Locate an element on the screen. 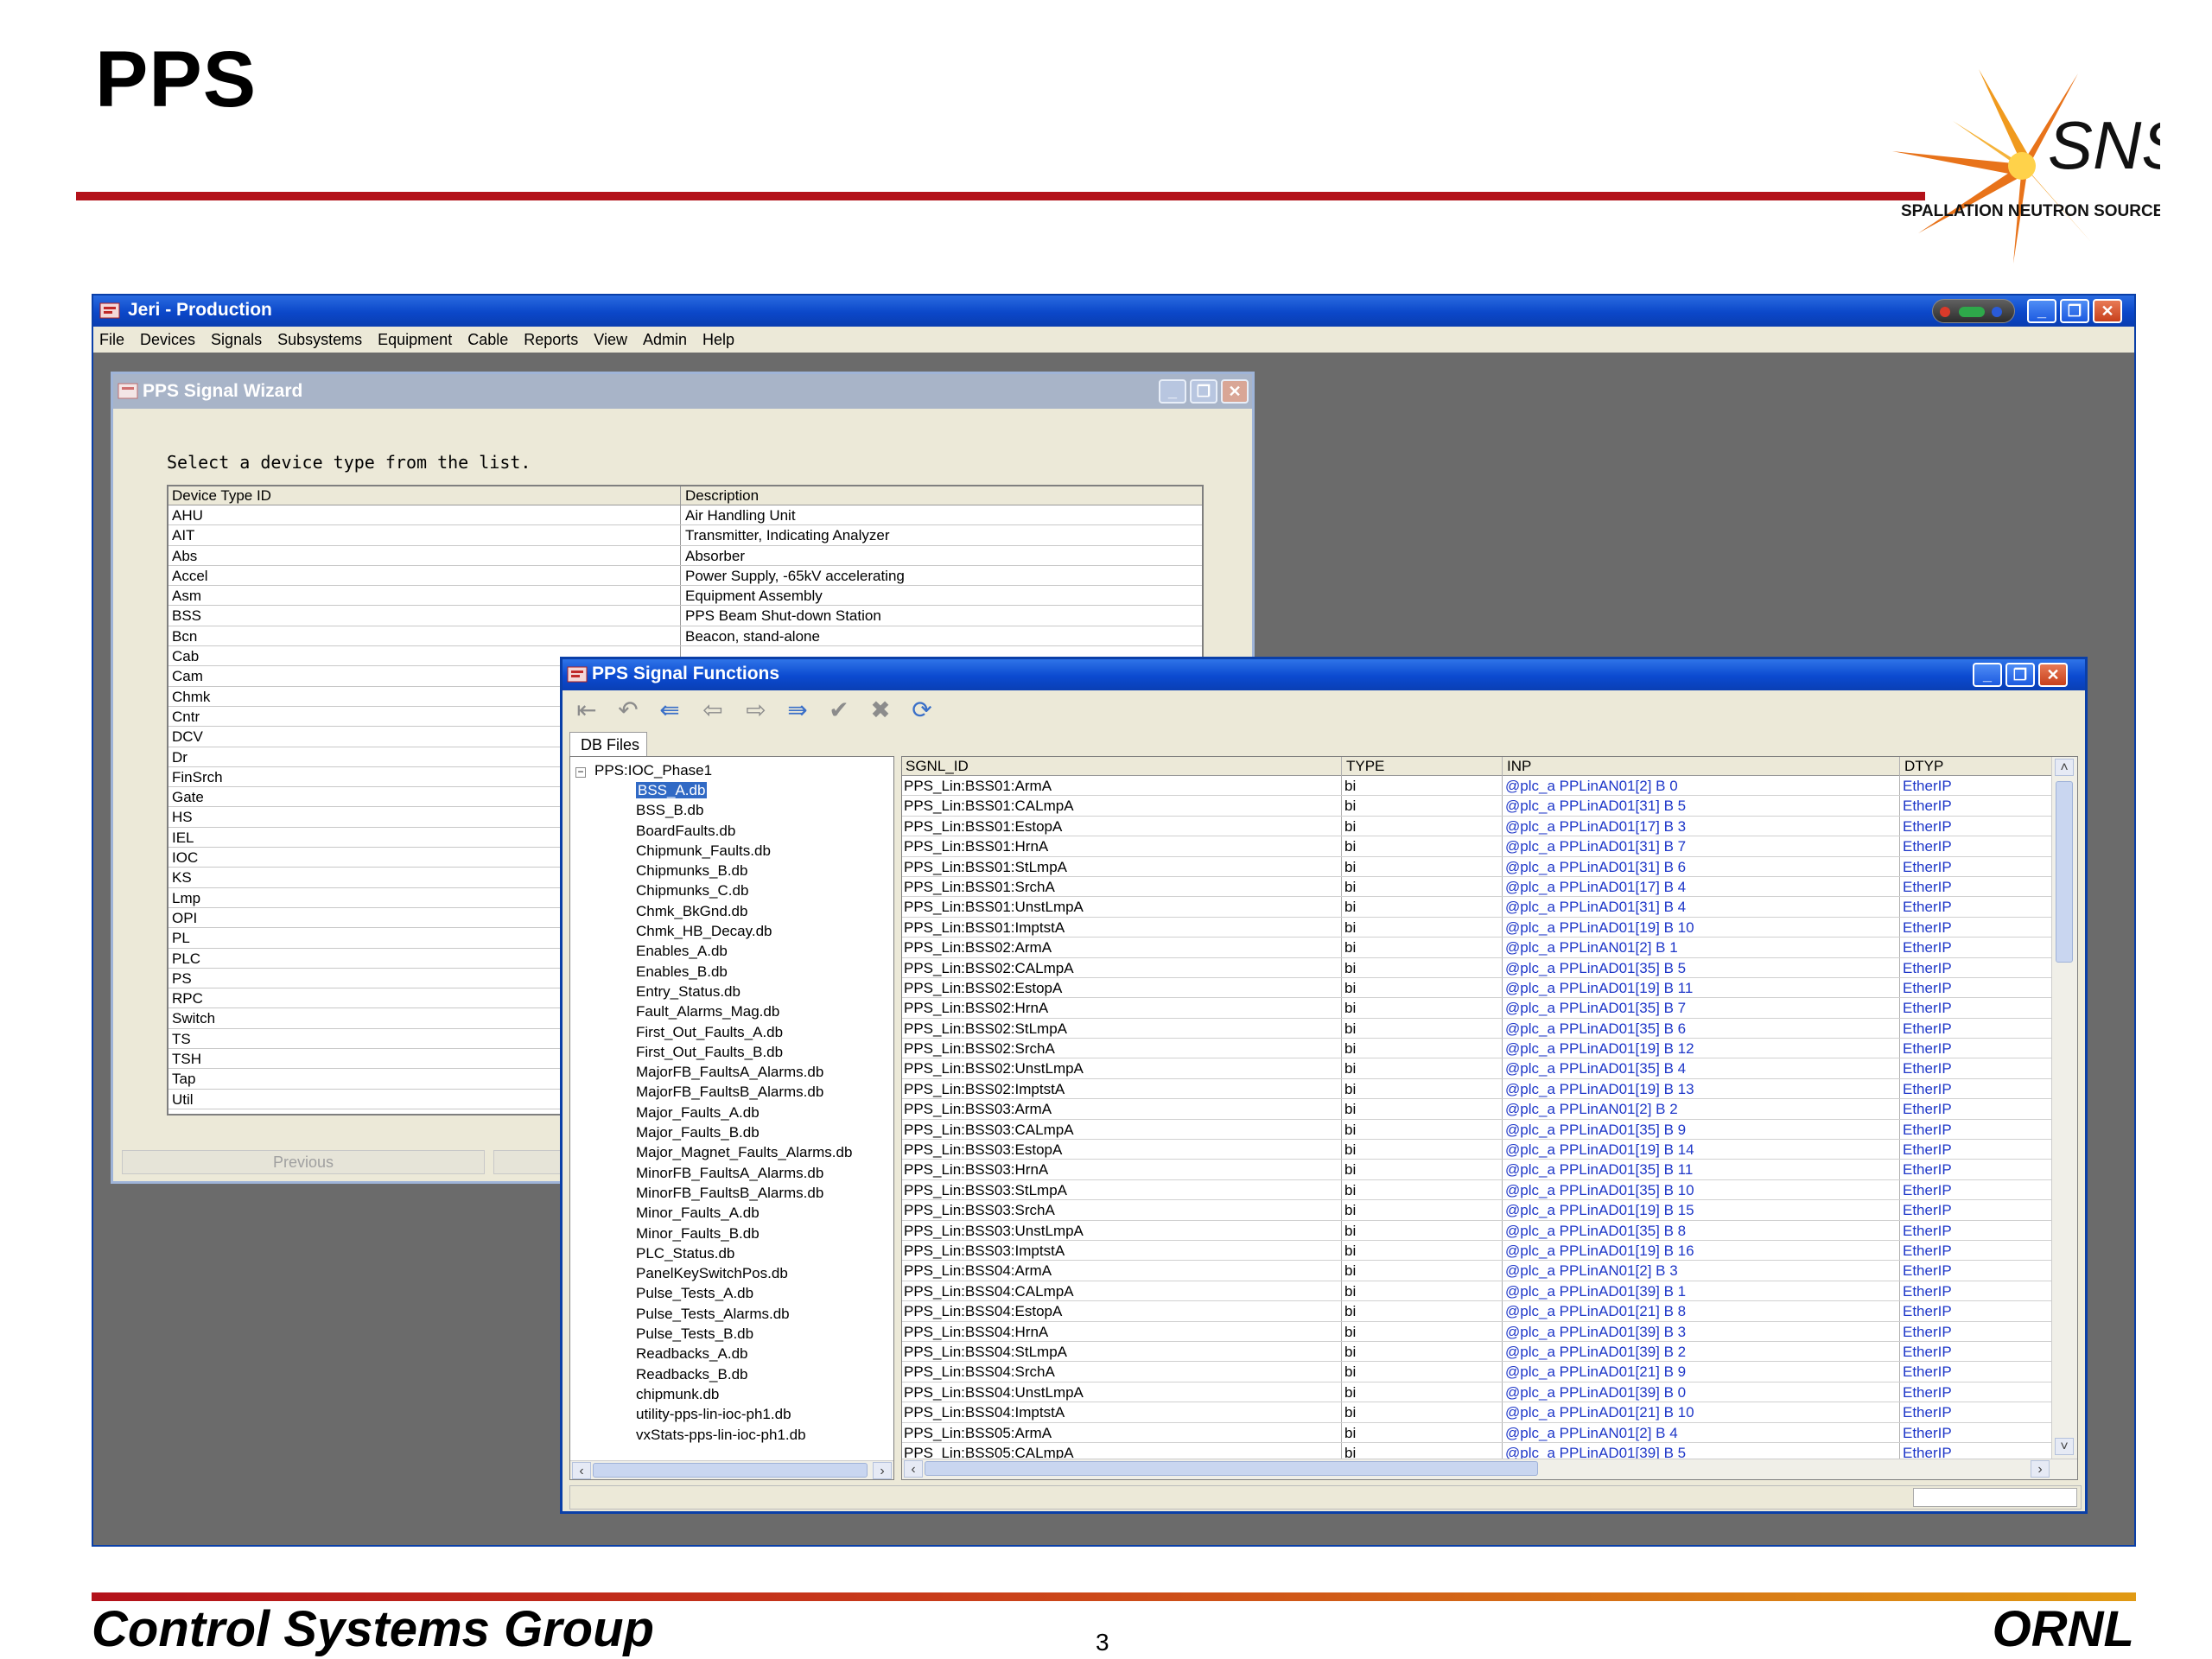 The width and height of the screenshot is (2212, 1659). tree-horizontal-scrollbar: ‹ › is located at coordinates (731, 1469).